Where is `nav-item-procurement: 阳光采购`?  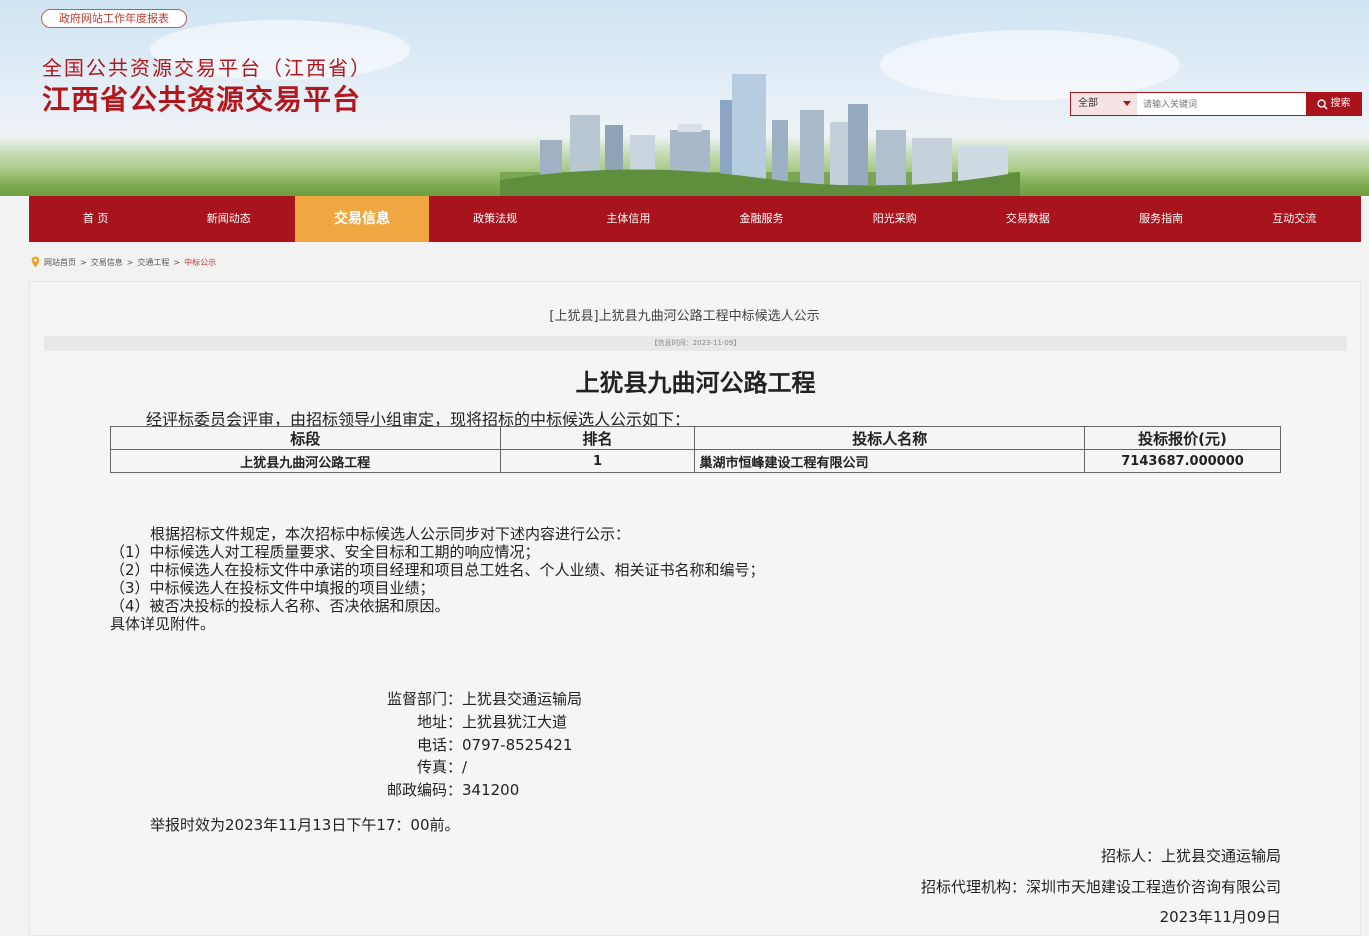 nav-item-procurement: 阳光采购 is located at coordinates (894, 219).